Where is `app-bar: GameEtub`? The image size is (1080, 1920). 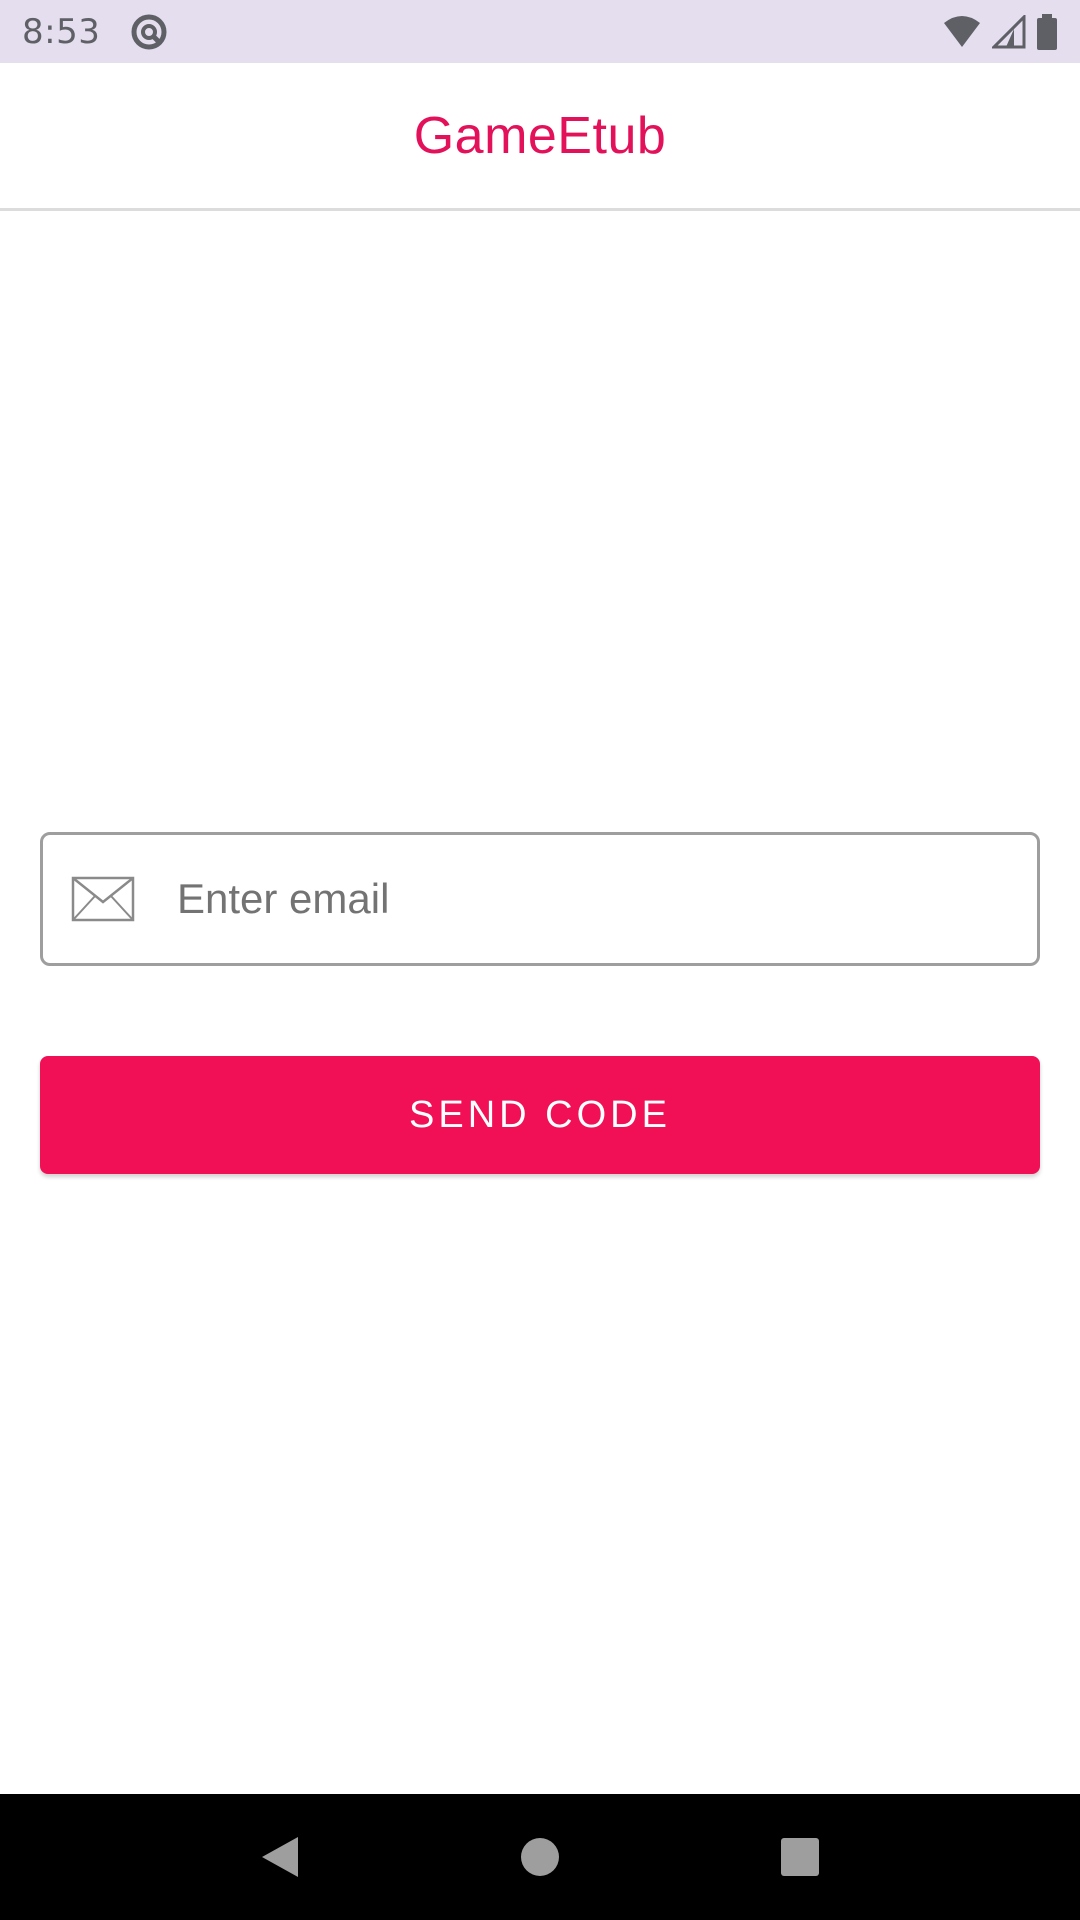
app-bar: GameEtub is located at coordinates (540, 137).